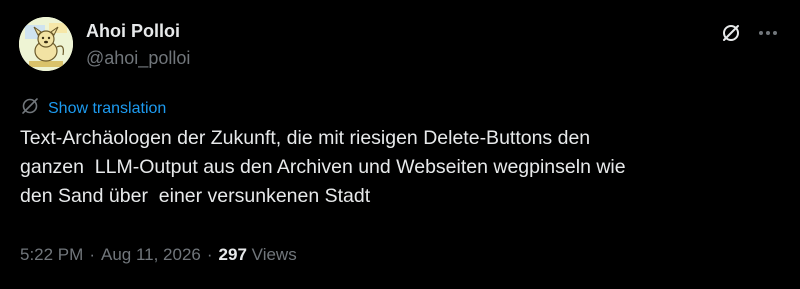  What do you see at coordinates (749, 33) in the screenshot?
I see `top-actions` at bounding box center [749, 33].